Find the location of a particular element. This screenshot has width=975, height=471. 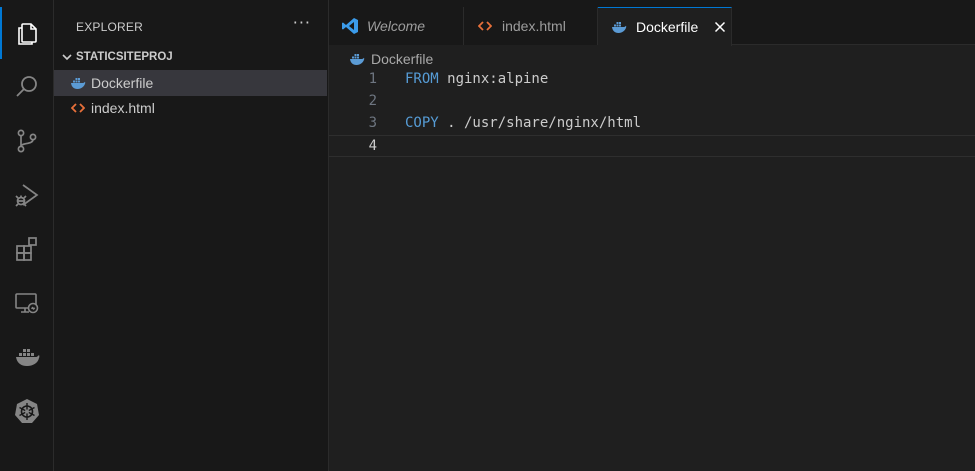

line-text: . /usr/share/nginx/html is located at coordinates (540, 123).